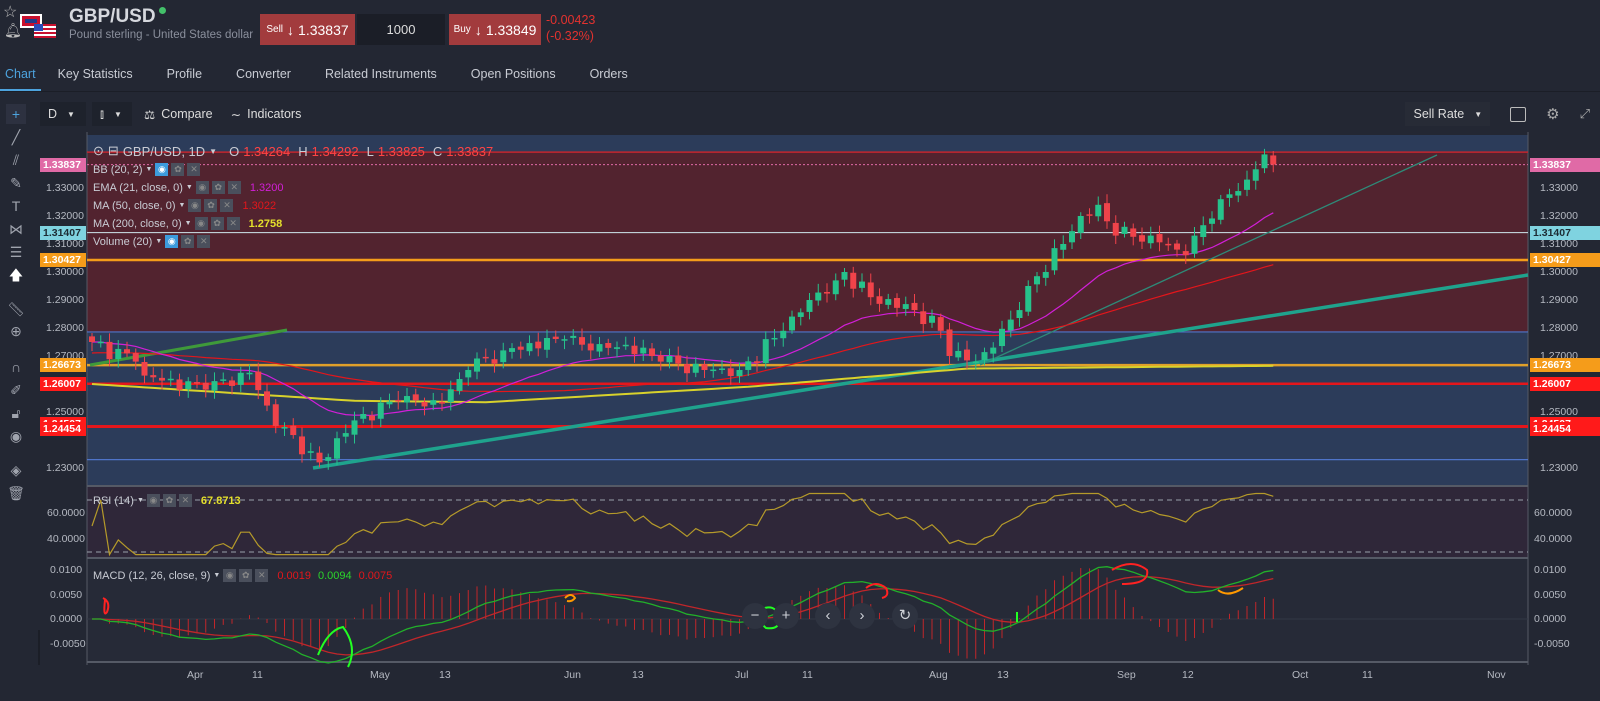 The width and height of the screenshot is (1600, 701). I want to click on price-tag-left: 1.26007, so click(63, 383).